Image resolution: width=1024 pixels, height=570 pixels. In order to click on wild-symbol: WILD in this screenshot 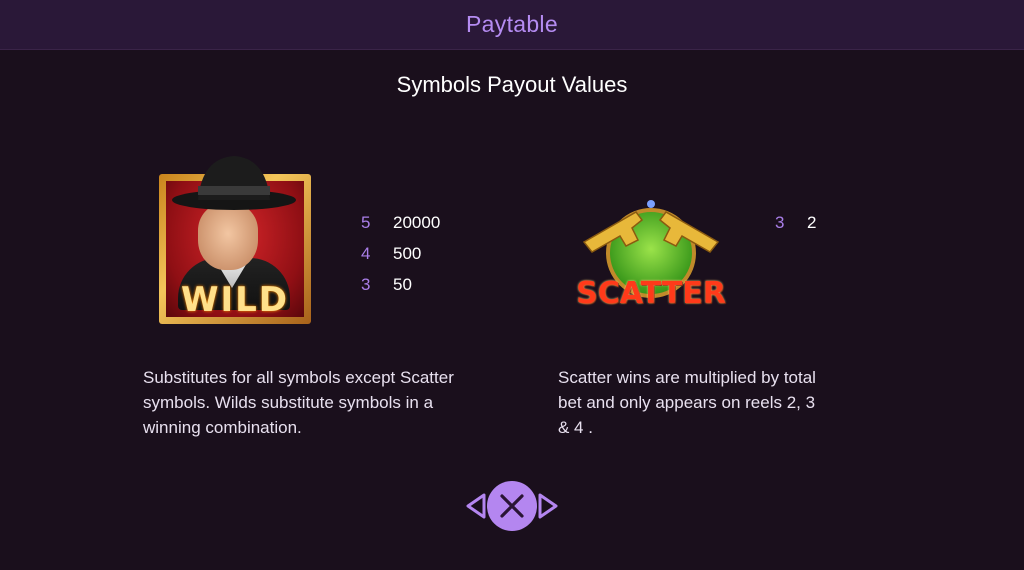, I will do `click(235, 238)`.